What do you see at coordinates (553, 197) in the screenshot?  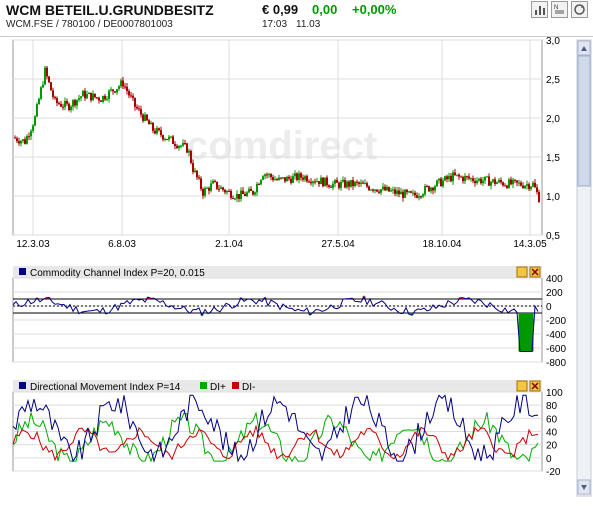 I see `price-y-tick-label: 1,0` at bounding box center [553, 197].